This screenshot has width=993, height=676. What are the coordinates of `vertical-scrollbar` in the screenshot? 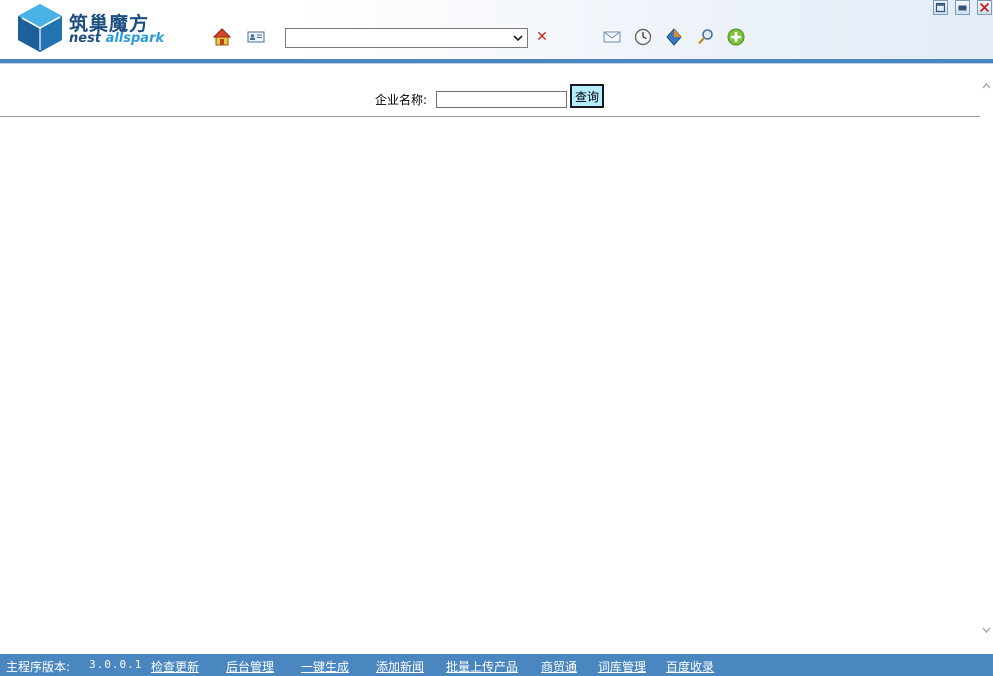 It's located at (986, 358).